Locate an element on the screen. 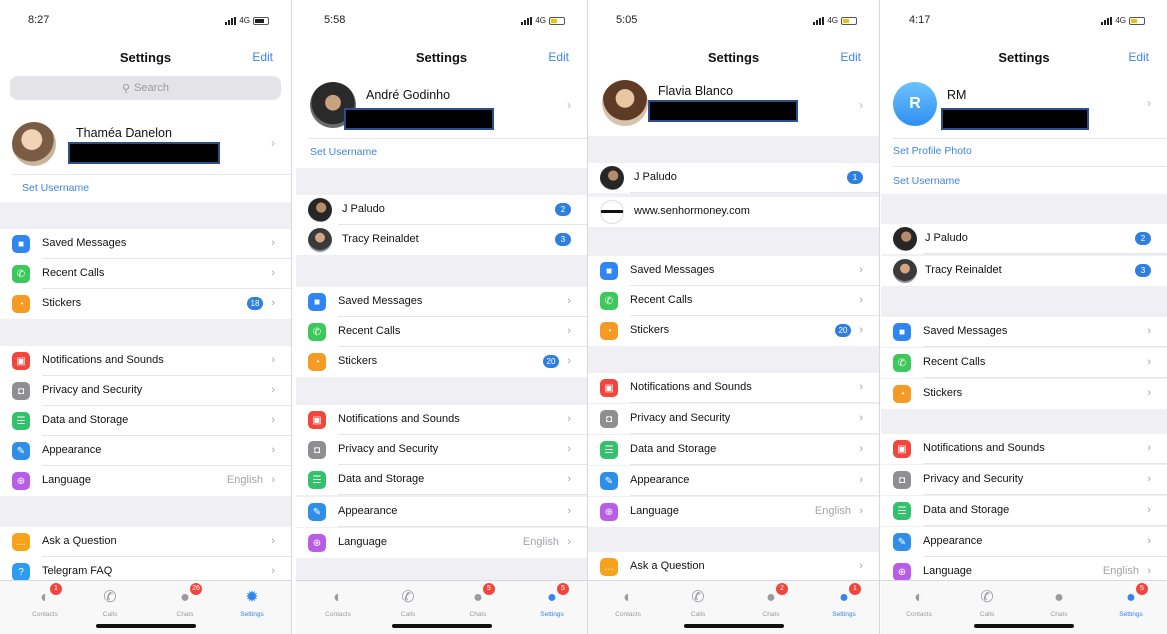 Image resolution: width=1167 pixels, height=634 pixels. profile-section: André Godinho › Set Username is located at coordinates (441, 121).